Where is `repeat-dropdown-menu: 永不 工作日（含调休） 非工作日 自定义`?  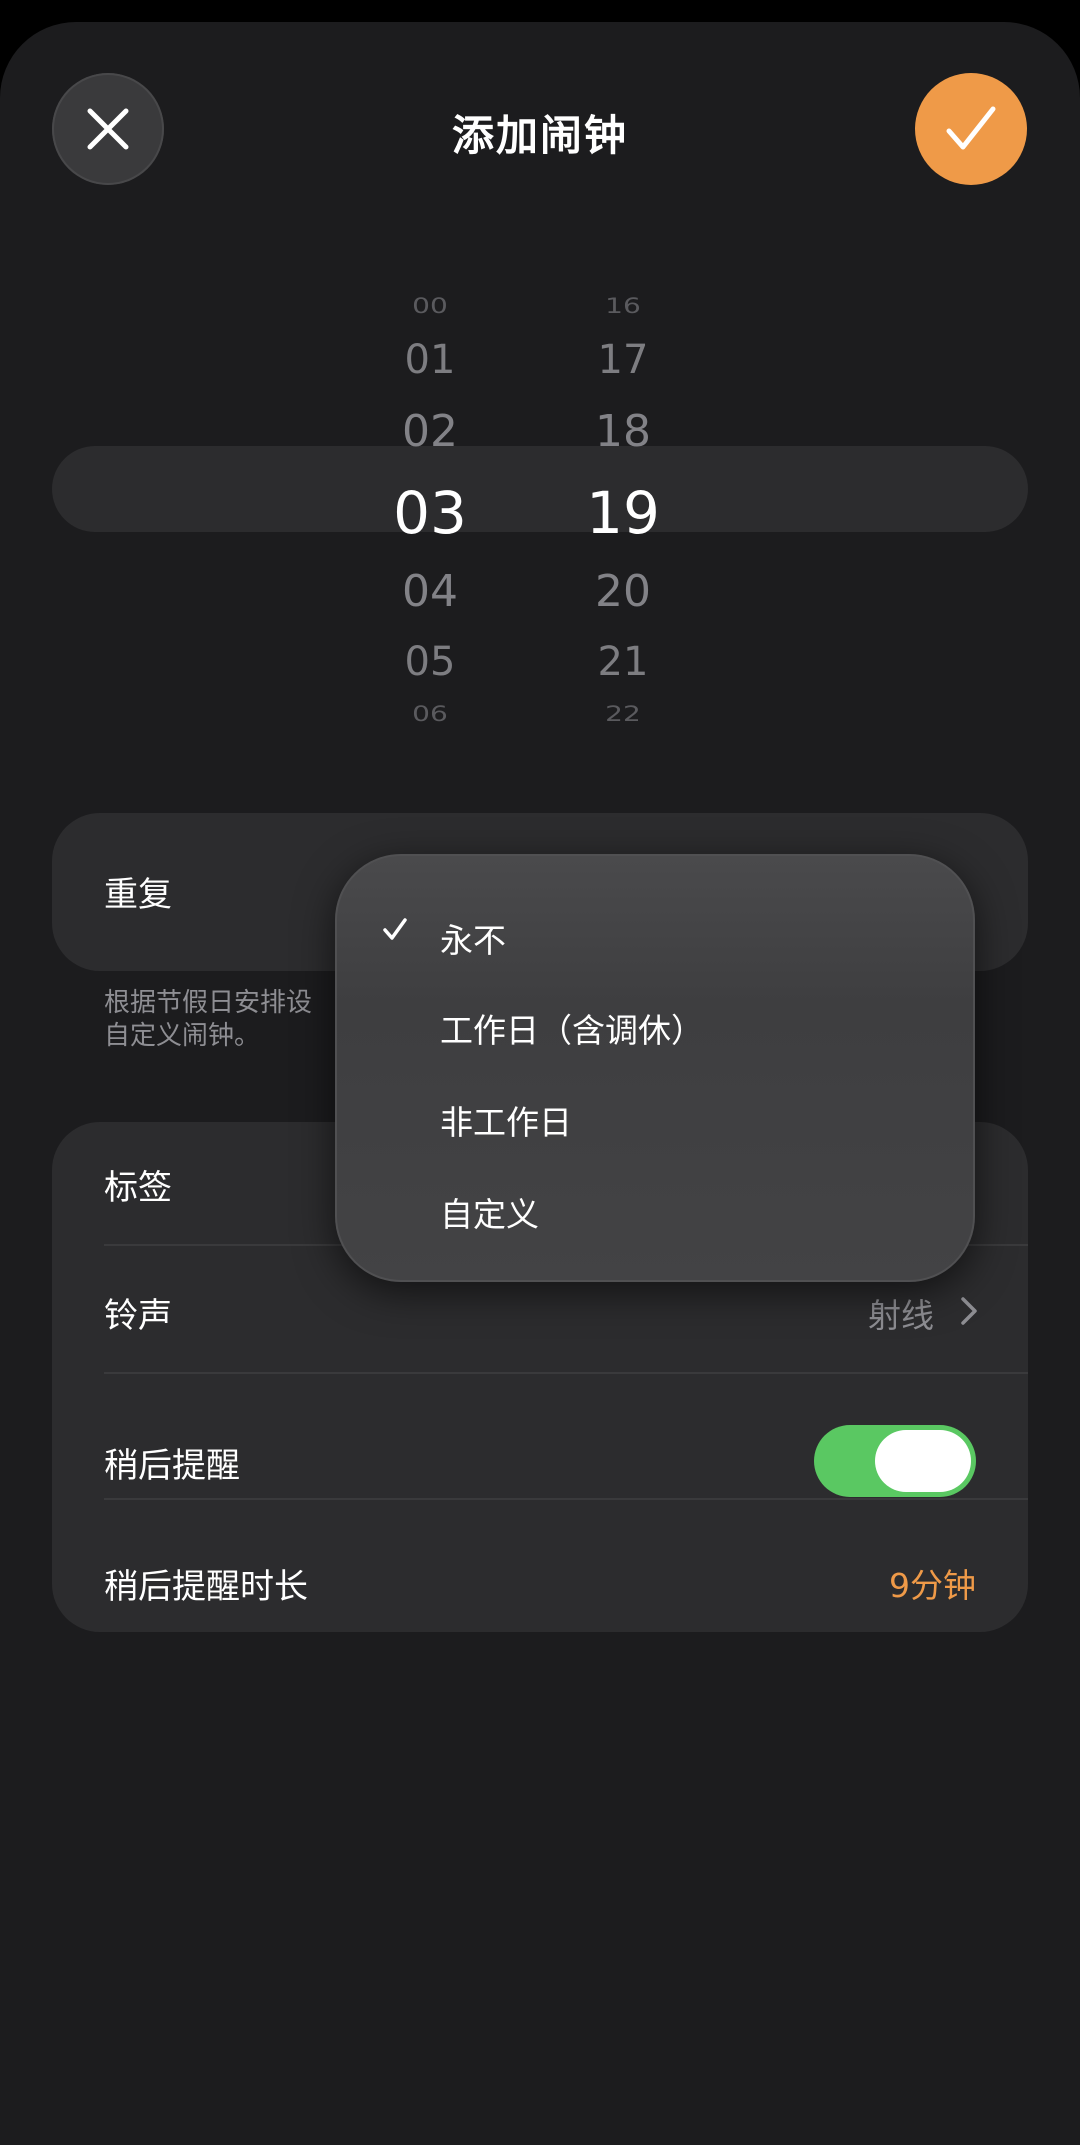 repeat-dropdown-menu: 永不 工作日（含调休） 非工作日 自定义 is located at coordinates (655, 1068).